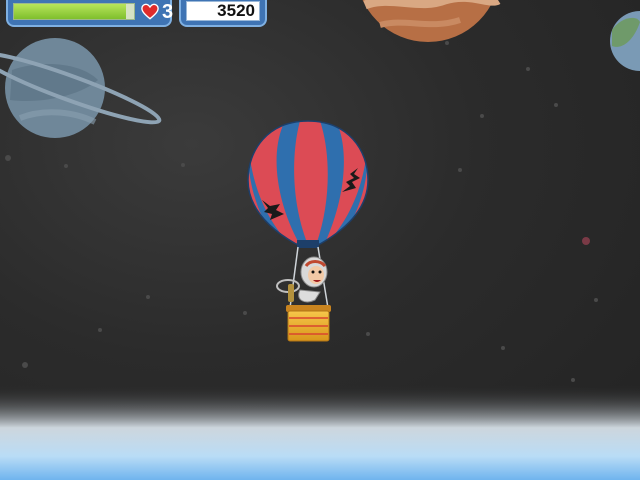 Image resolution: width=640 pixels, height=480 pixels. What do you see at coordinates (150, 11) in the screenshot?
I see `heart-icon` at bounding box center [150, 11].